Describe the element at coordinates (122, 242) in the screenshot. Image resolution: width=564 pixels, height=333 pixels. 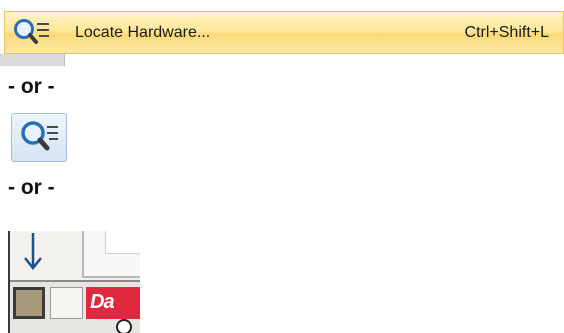
I see `panel-inner-frame` at that location.